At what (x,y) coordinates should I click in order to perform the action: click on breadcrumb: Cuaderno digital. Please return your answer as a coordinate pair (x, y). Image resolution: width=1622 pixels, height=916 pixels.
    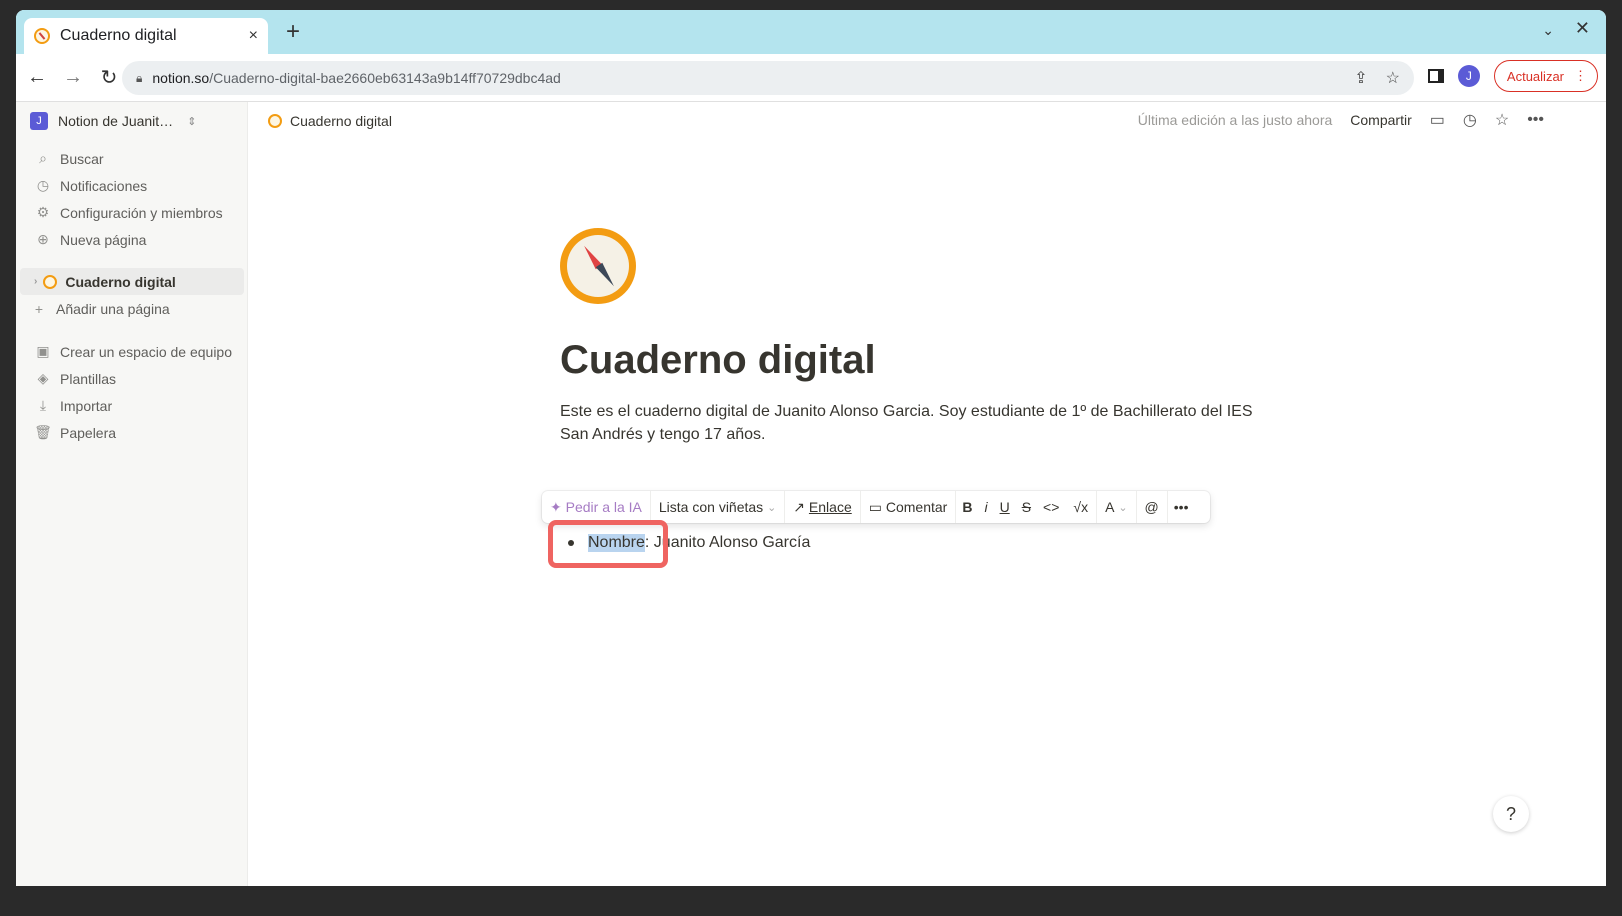
    Looking at the image, I should click on (330, 121).